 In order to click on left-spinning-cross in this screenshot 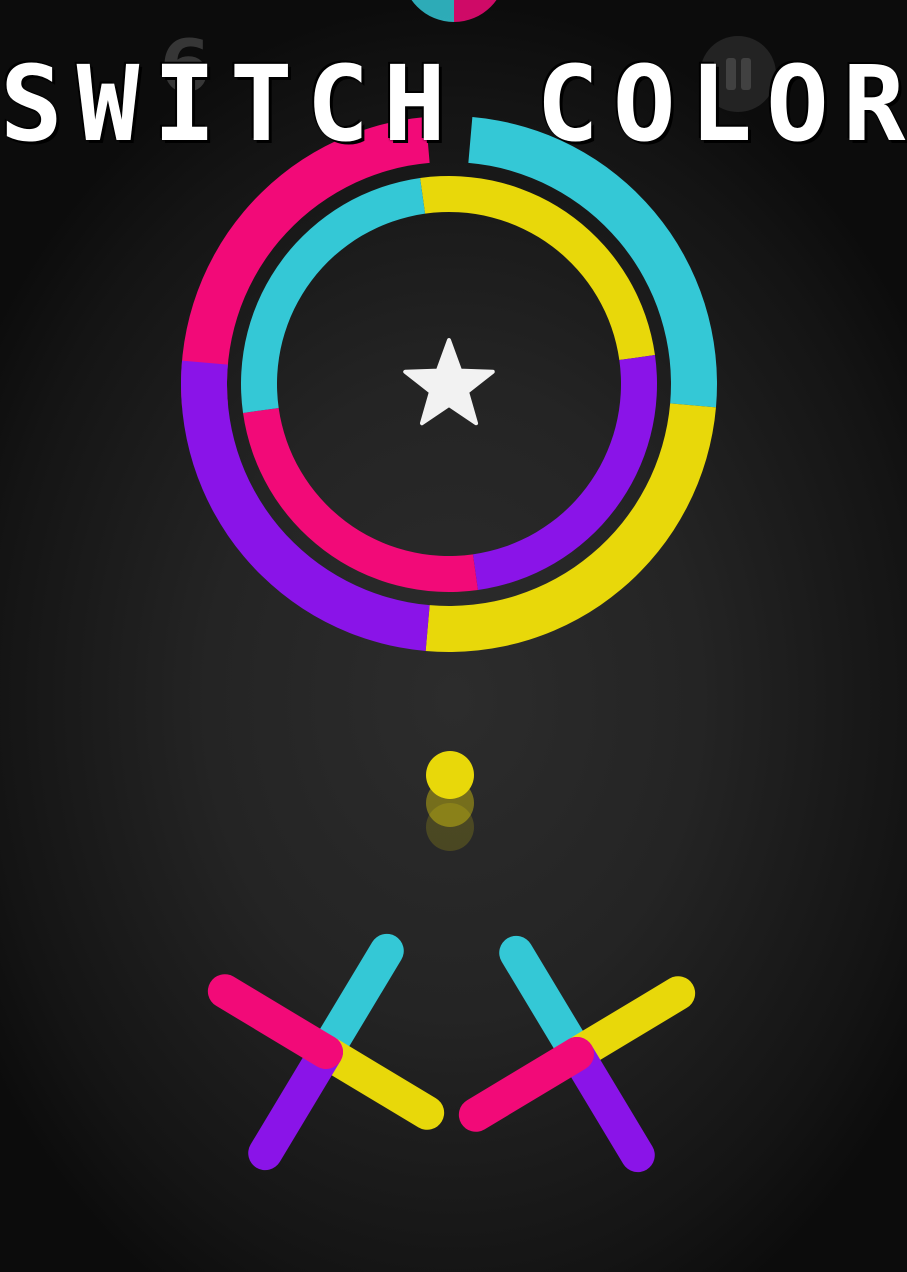, I will do `click(326, 1052)`.